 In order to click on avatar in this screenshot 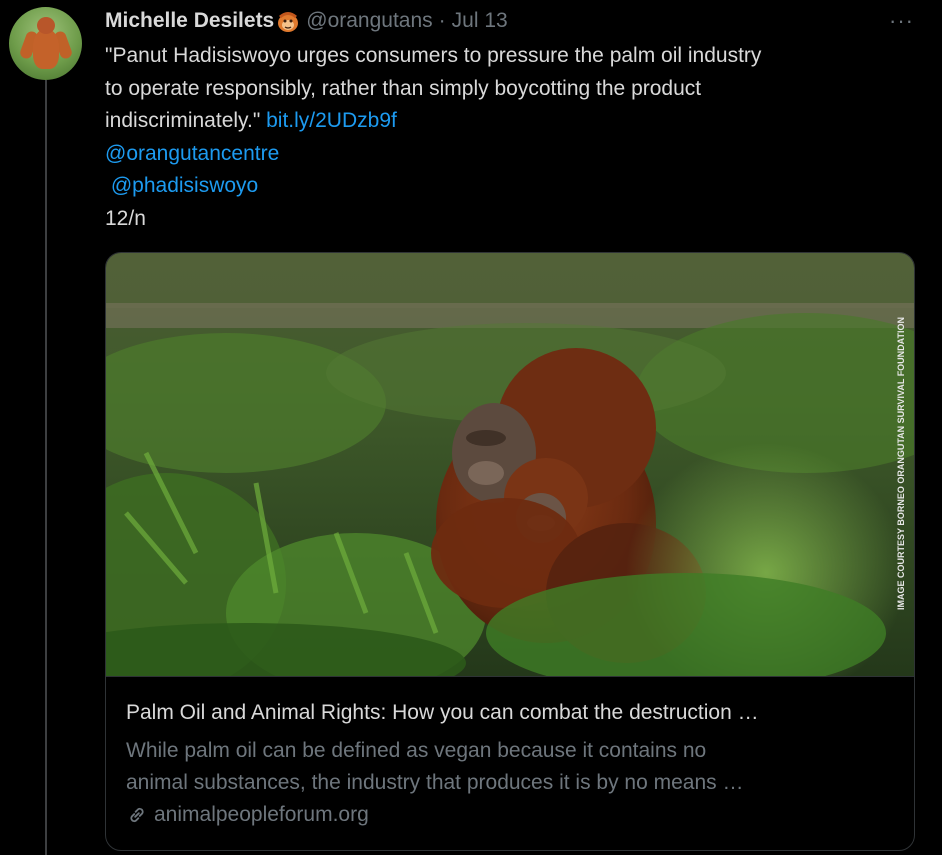, I will do `click(45, 43)`.